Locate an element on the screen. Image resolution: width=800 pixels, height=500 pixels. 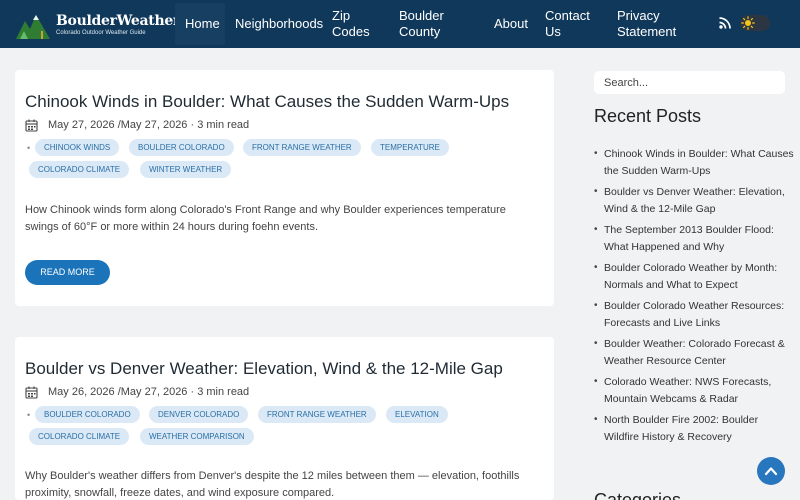
tag: WINTER WEATHER is located at coordinates (186, 169).